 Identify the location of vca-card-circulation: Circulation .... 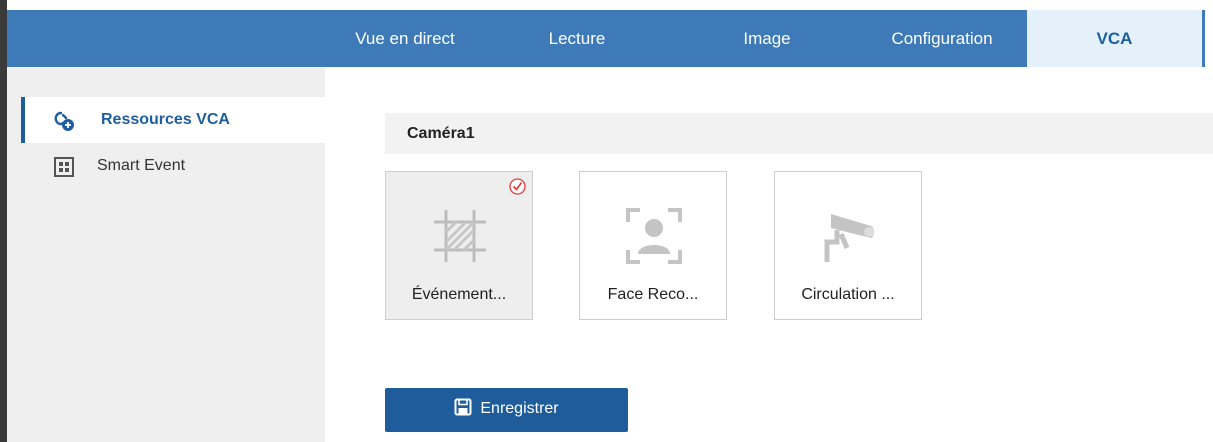
(848, 245).